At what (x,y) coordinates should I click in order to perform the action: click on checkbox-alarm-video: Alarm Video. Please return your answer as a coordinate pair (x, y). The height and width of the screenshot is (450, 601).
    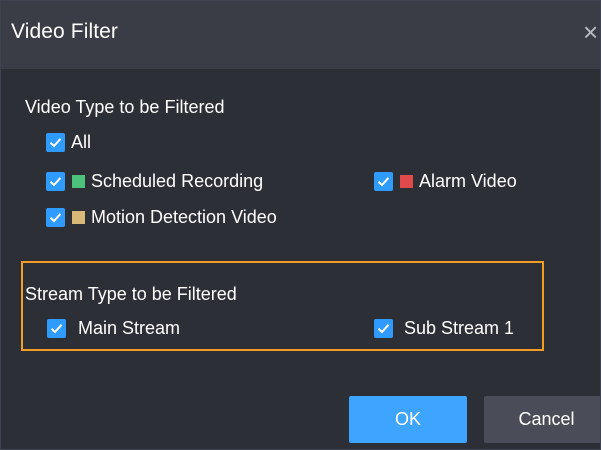
    Looking at the image, I should click on (445, 181).